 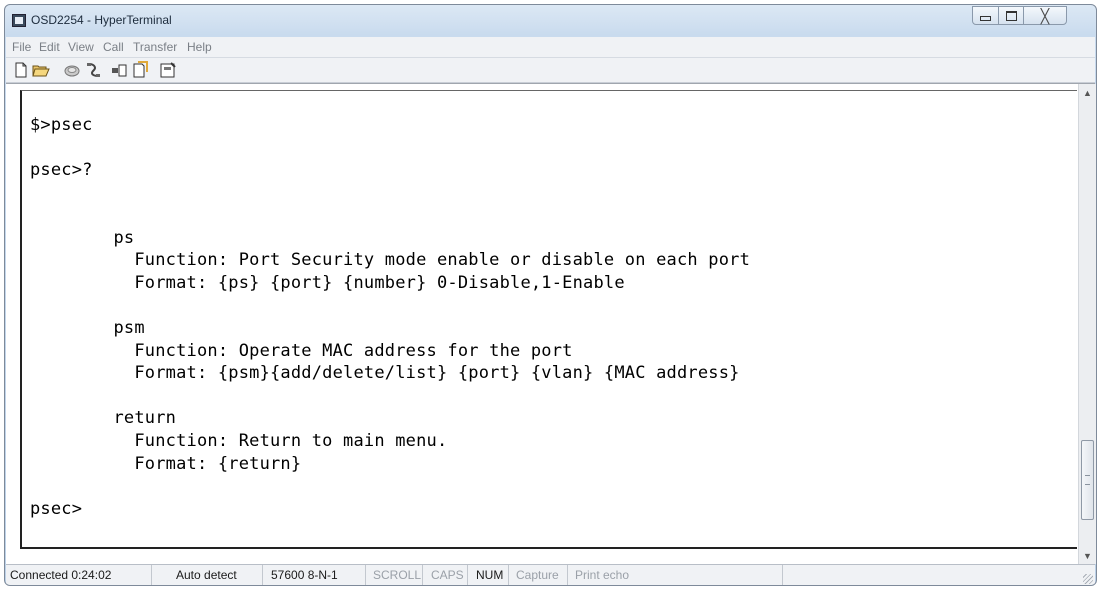 What do you see at coordinates (207, 575) in the screenshot?
I see `status-detect: Auto detect` at bounding box center [207, 575].